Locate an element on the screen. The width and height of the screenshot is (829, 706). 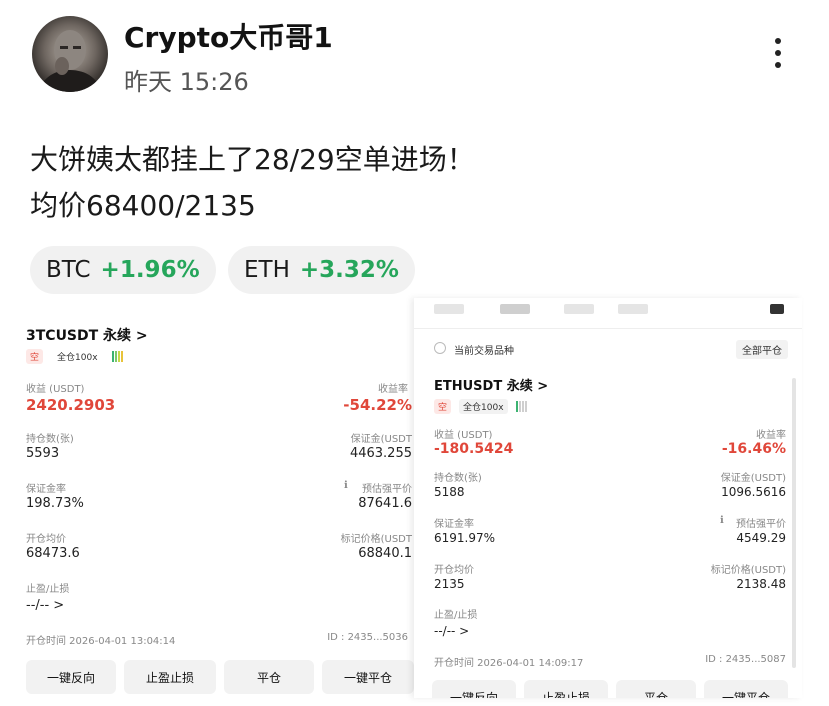
entry-price-value: 2135 is located at coordinates (449, 584).